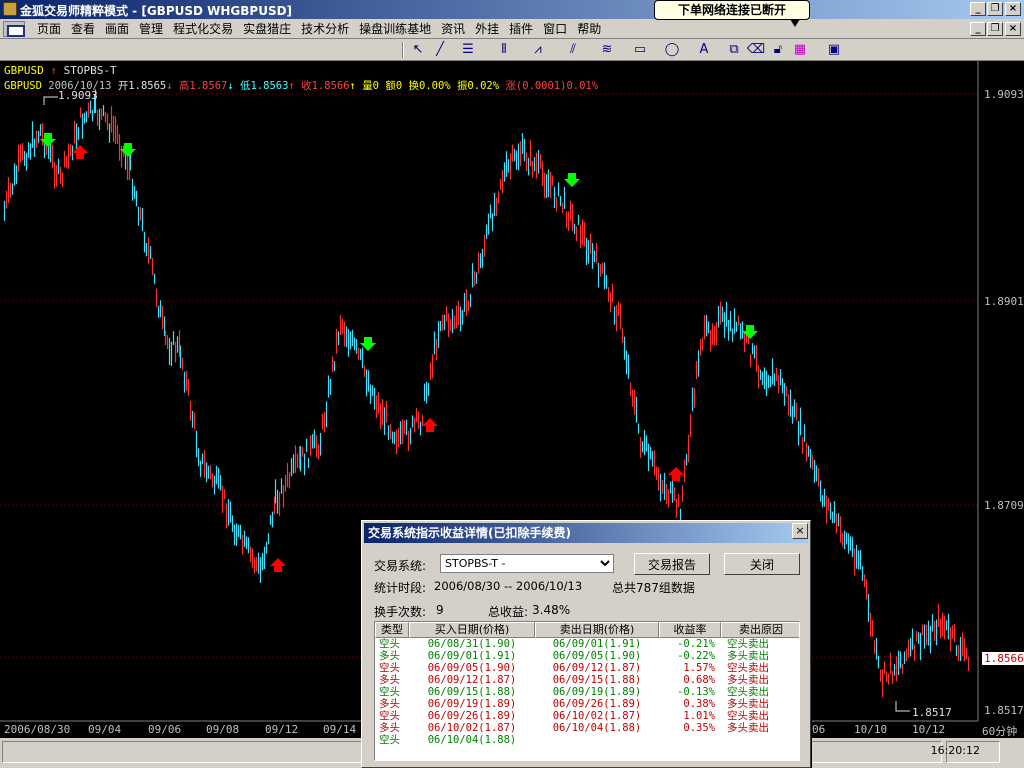 The width and height of the screenshot is (1024, 768). I want to click on table-row: 空头 06/10/04(1.88), so click(587, 740).